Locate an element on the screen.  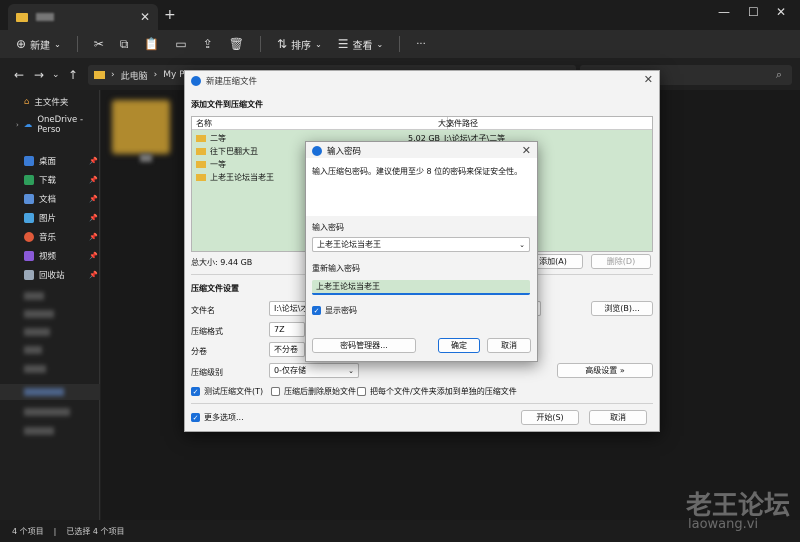
minimize-button: — is located at coordinates (724, 12).